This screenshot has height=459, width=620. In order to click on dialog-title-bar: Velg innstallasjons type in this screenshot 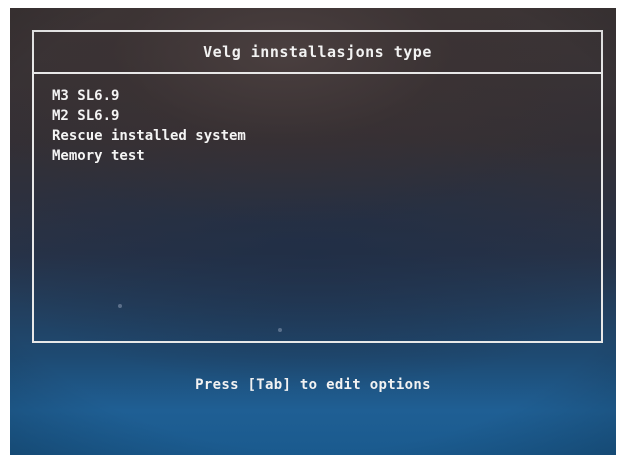, I will do `click(317, 53)`.